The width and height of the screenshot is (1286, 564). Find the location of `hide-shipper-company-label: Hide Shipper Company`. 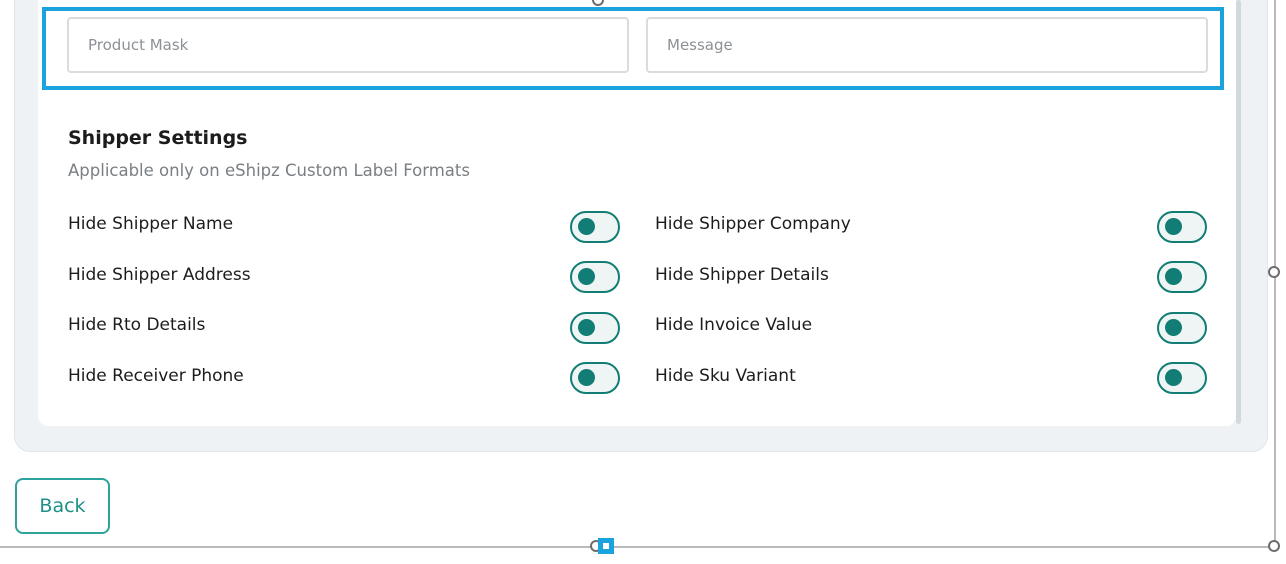

hide-shipper-company-label: Hide Shipper Company is located at coordinates (753, 224).